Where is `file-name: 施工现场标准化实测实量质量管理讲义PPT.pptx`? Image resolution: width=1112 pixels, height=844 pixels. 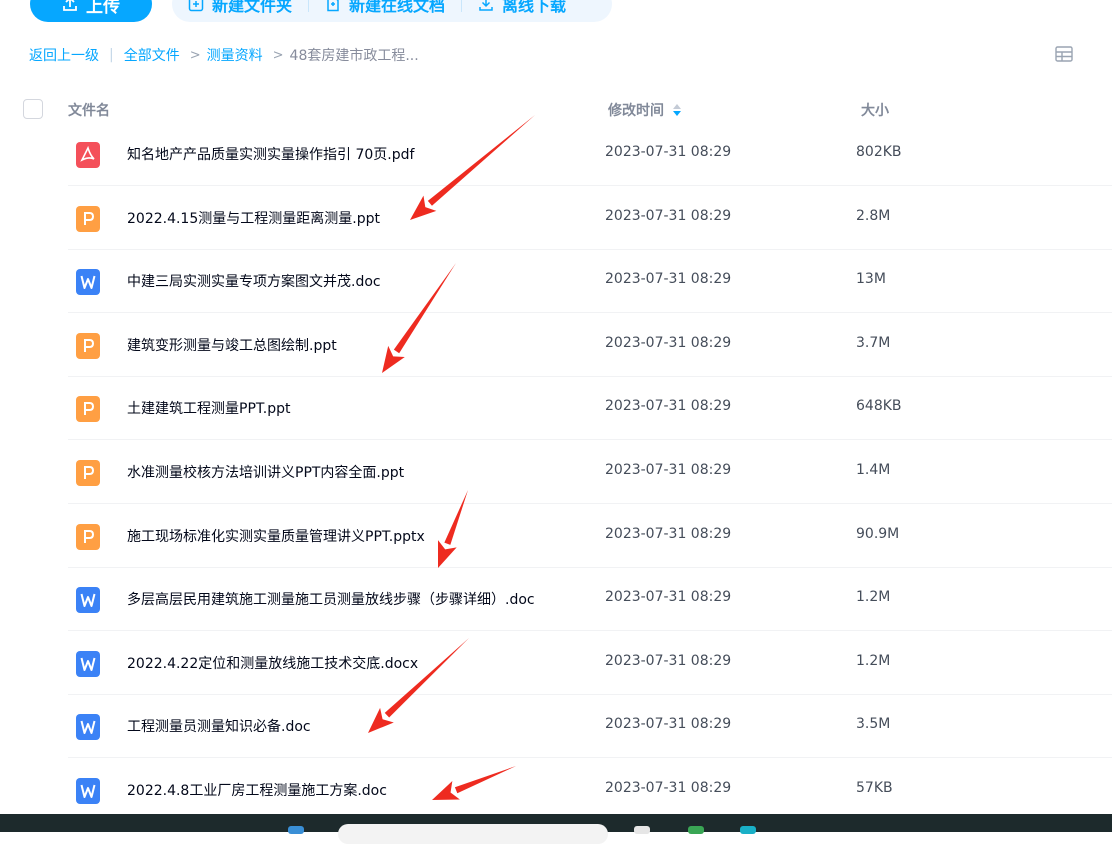
file-name: 施工现场标准化实测实量质量管理讲义PPT.pptx is located at coordinates (276, 536).